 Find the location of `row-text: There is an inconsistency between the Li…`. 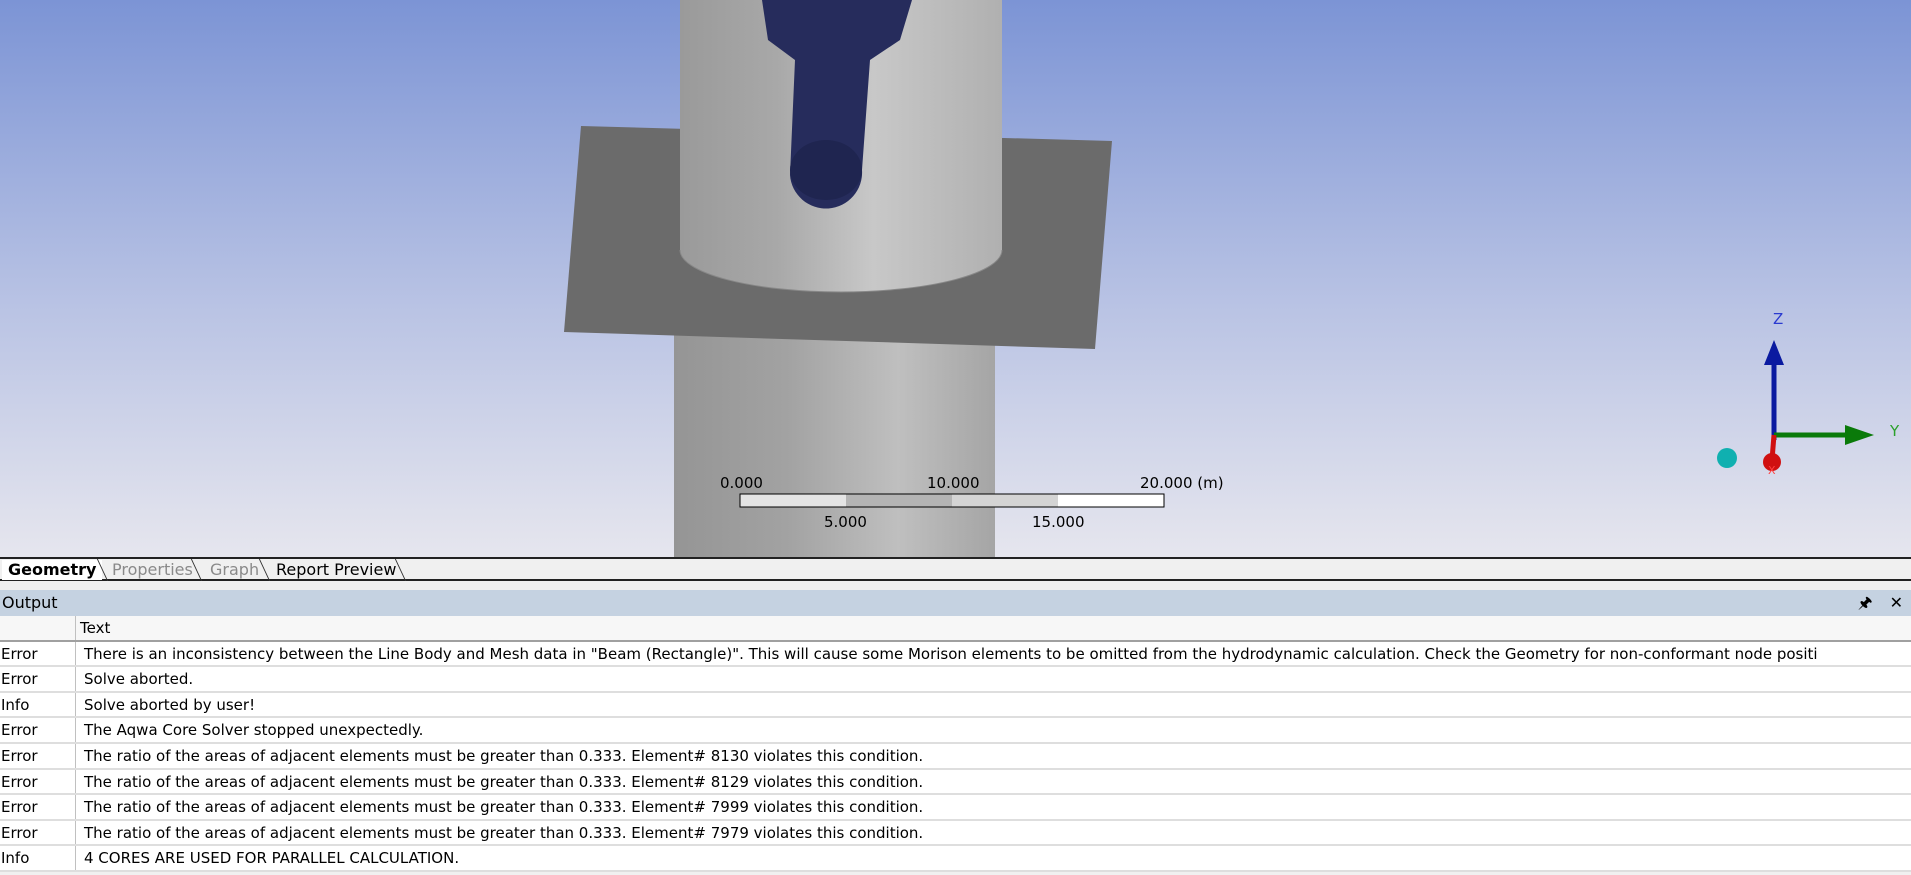

row-text: There is an inconsistency between the Li… is located at coordinates (951, 653).